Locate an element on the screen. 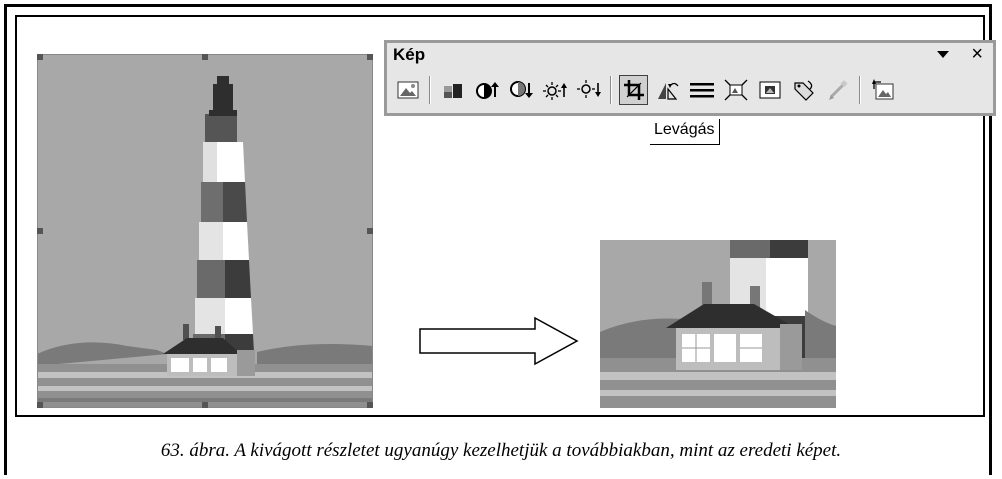  less-contrast-button is located at coordinates (520, 90).